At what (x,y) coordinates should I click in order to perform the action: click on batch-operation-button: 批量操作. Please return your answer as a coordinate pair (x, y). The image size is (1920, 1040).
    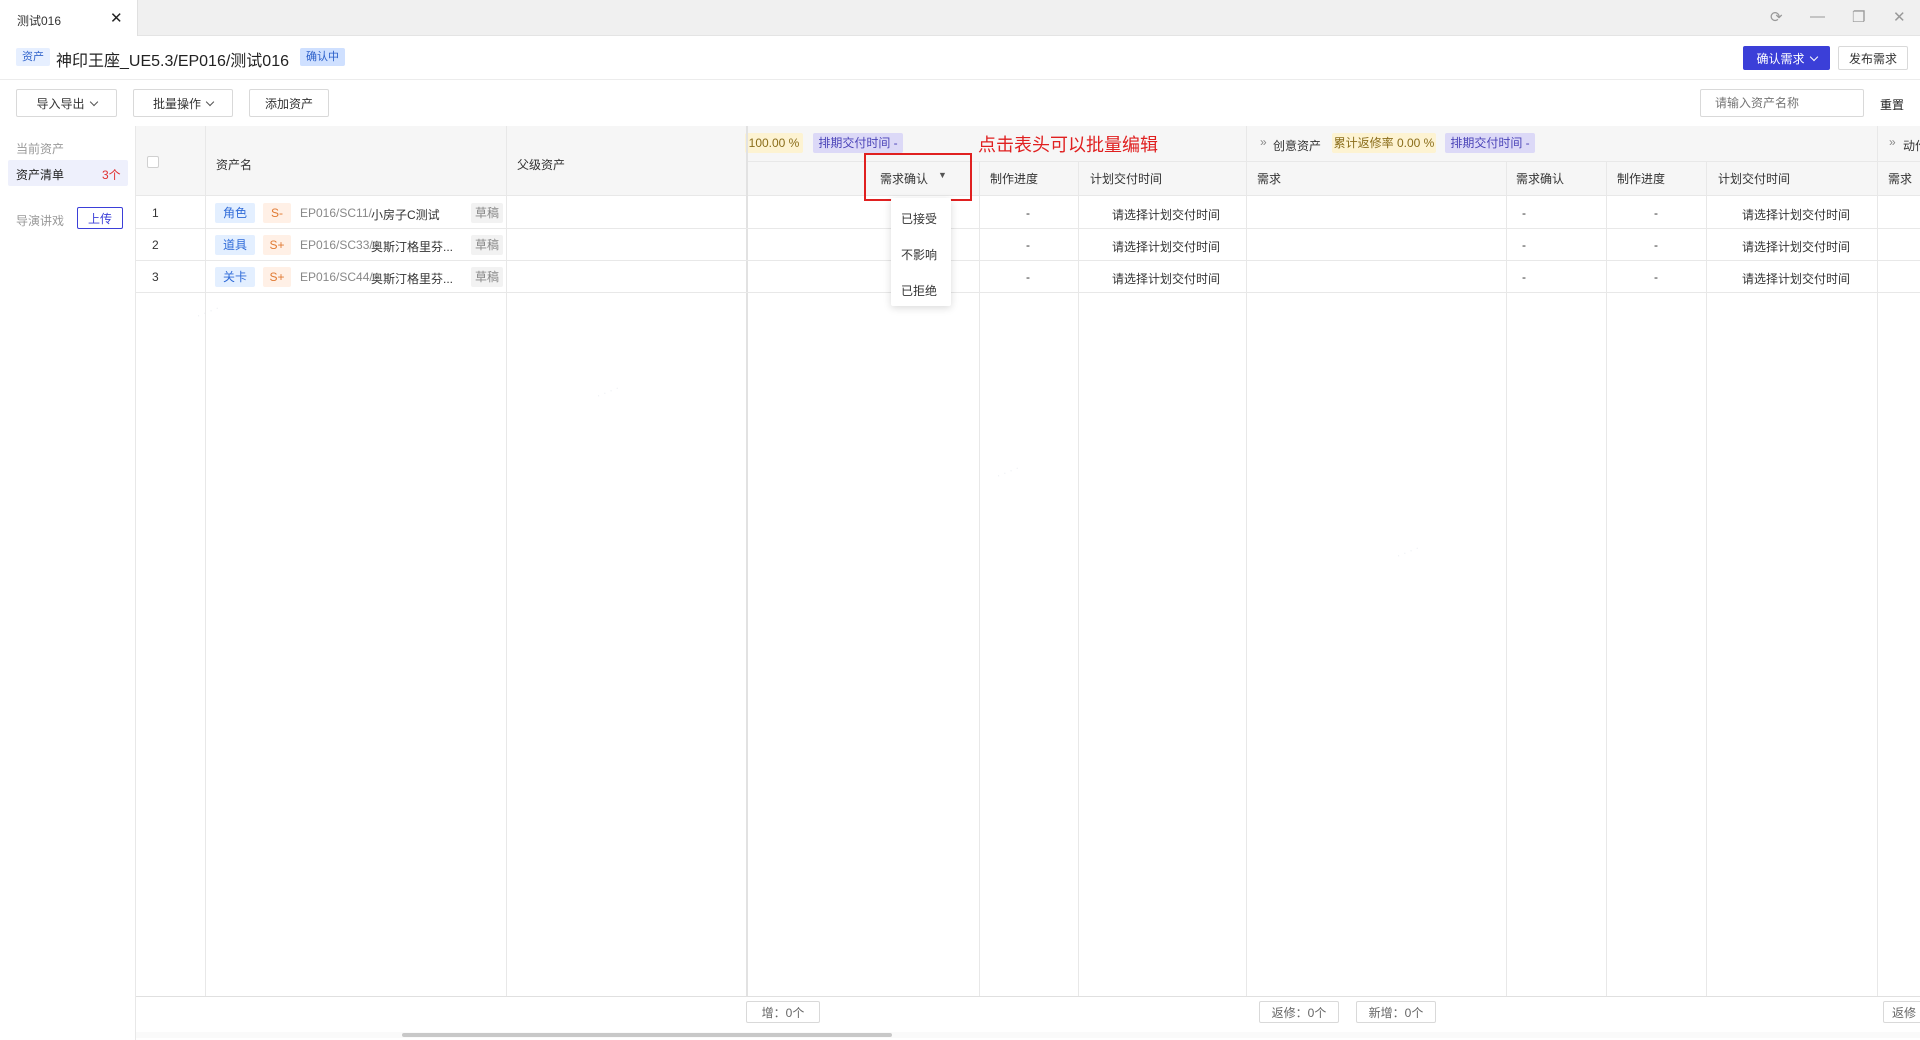
    Looking at the image, I should click on (183, 103).